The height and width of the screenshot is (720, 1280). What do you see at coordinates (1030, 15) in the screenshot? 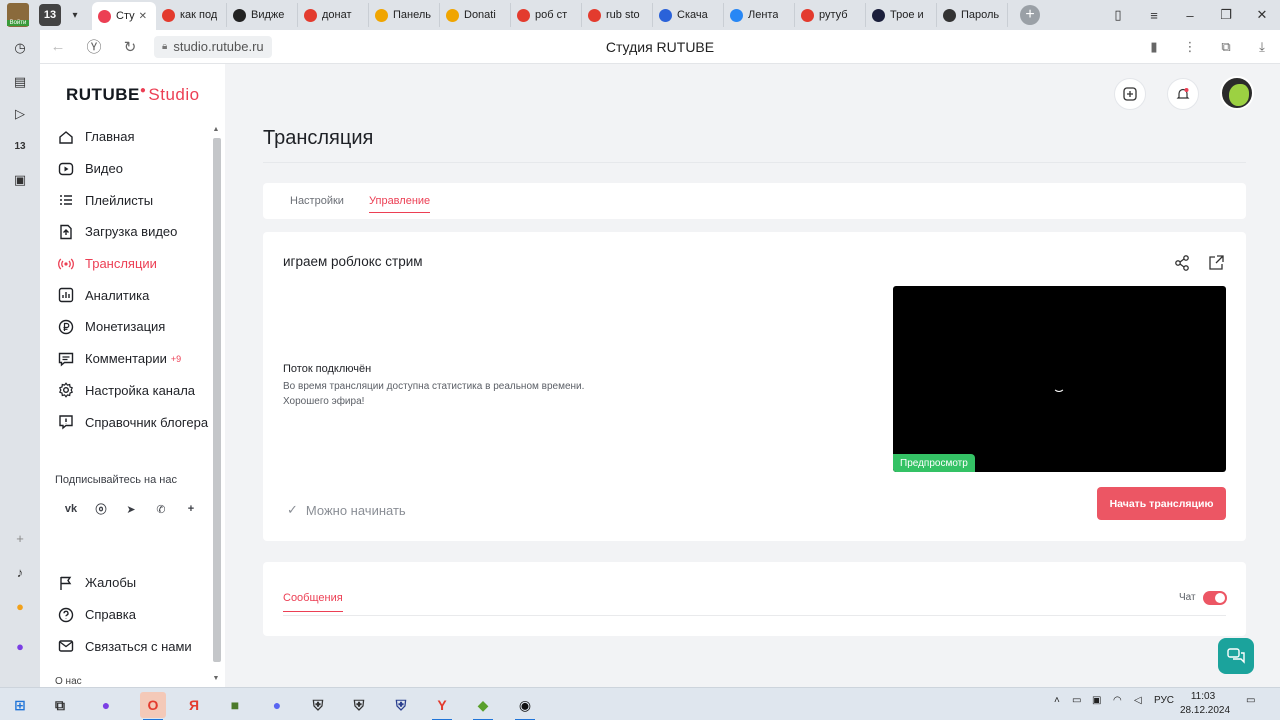
I see `new-tab-button: +` at bounding box center [1030, 15].